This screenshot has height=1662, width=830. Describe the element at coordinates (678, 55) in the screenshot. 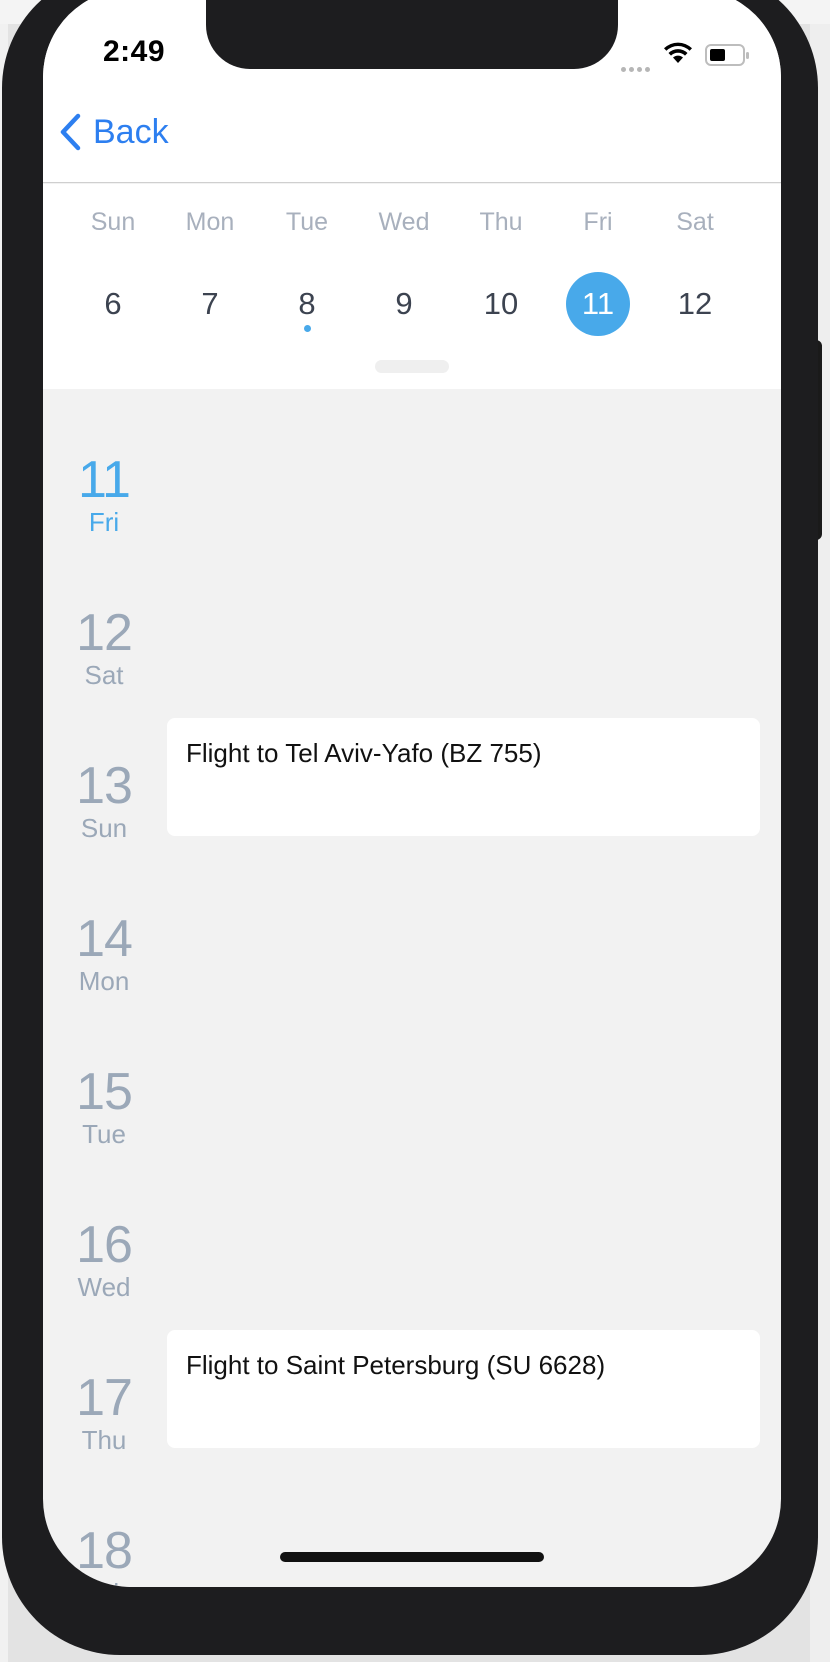

I see `wifi-icon` at that location.